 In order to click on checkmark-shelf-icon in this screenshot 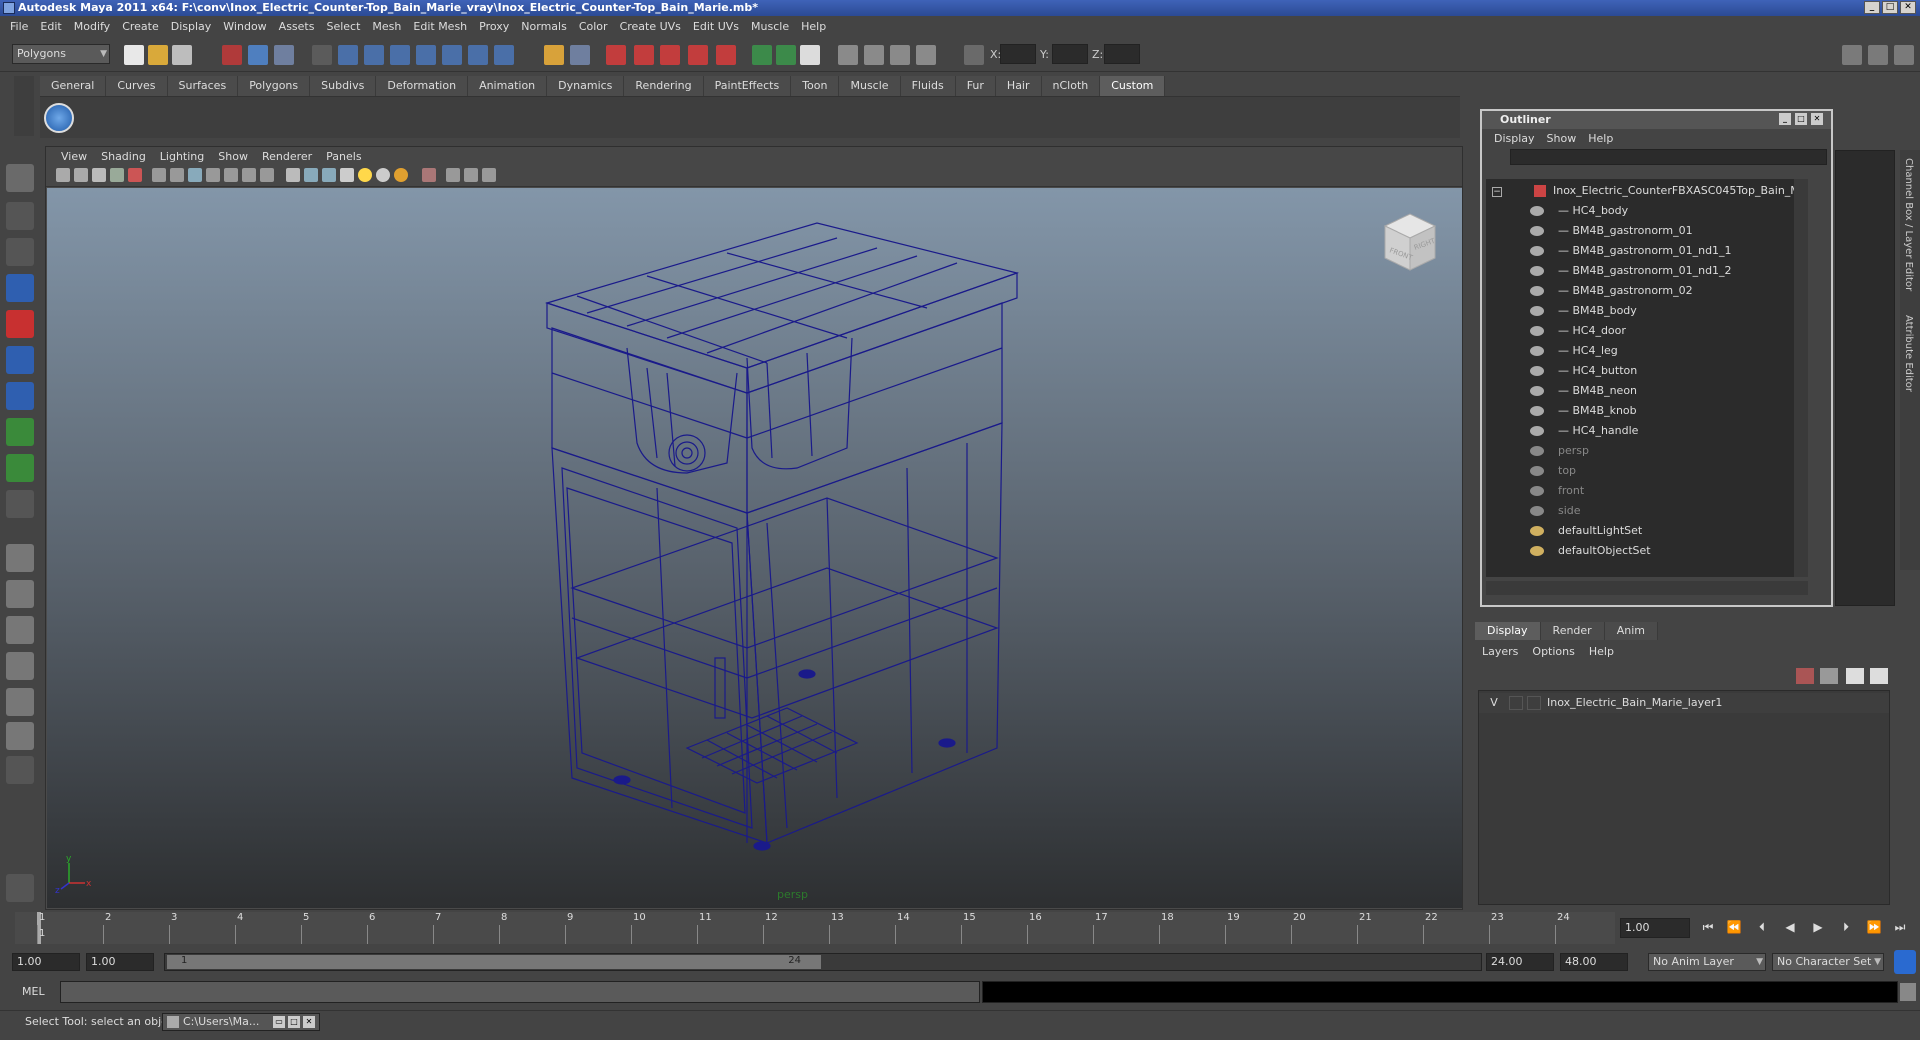, I will do `click(59, 118)`.